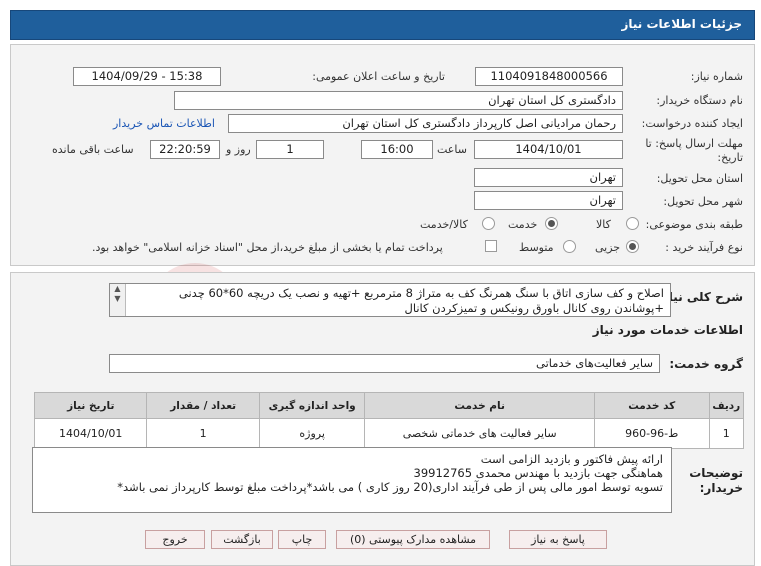 The height and width of the screenshot is (566, 761). What do you see at coordinates (726, 433) in the screenshot?
I see `cell-row-number: 1` at bounding box center [726, 433].